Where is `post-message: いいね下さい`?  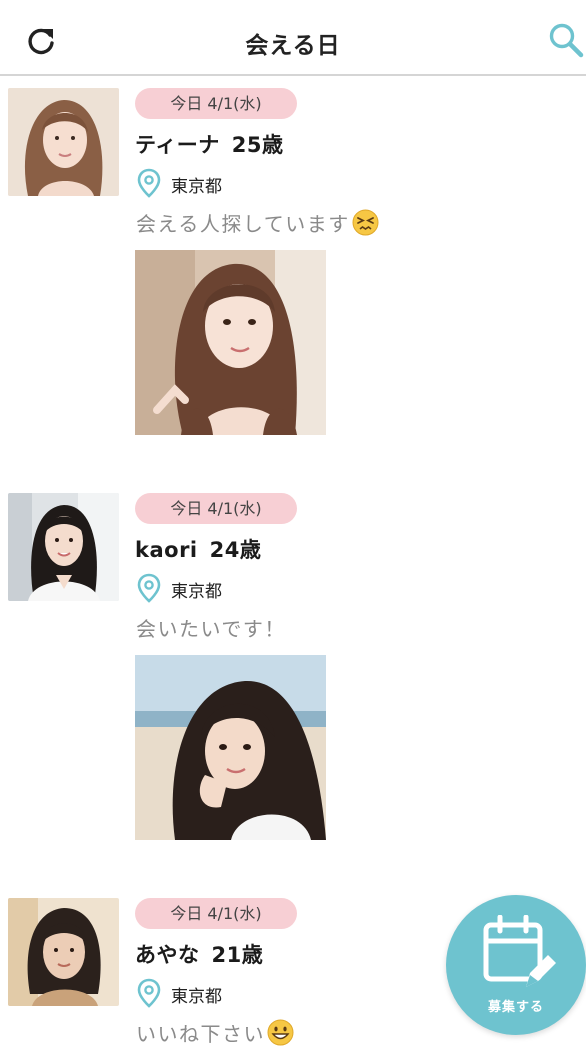
post-message: いいね下さい is located at coordinates (215, 1032).